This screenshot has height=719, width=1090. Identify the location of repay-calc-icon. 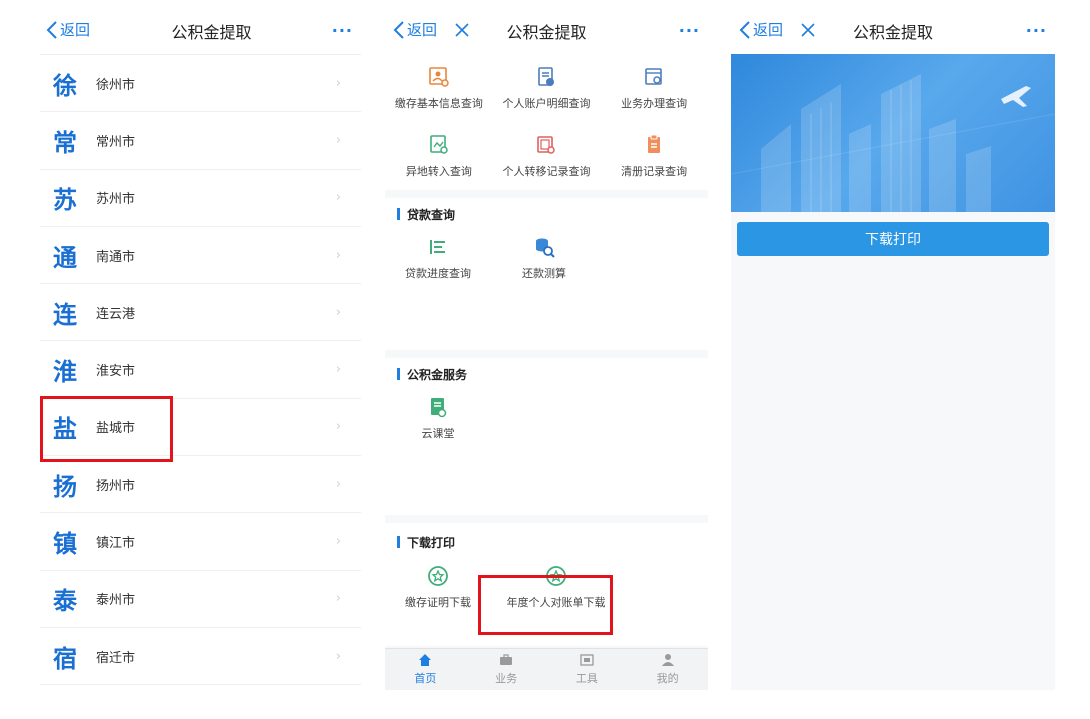
(545, 248).